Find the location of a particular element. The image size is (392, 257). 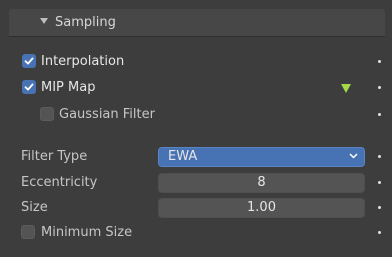

size-row: Size 1.00 is located at coordinates (197, 208).